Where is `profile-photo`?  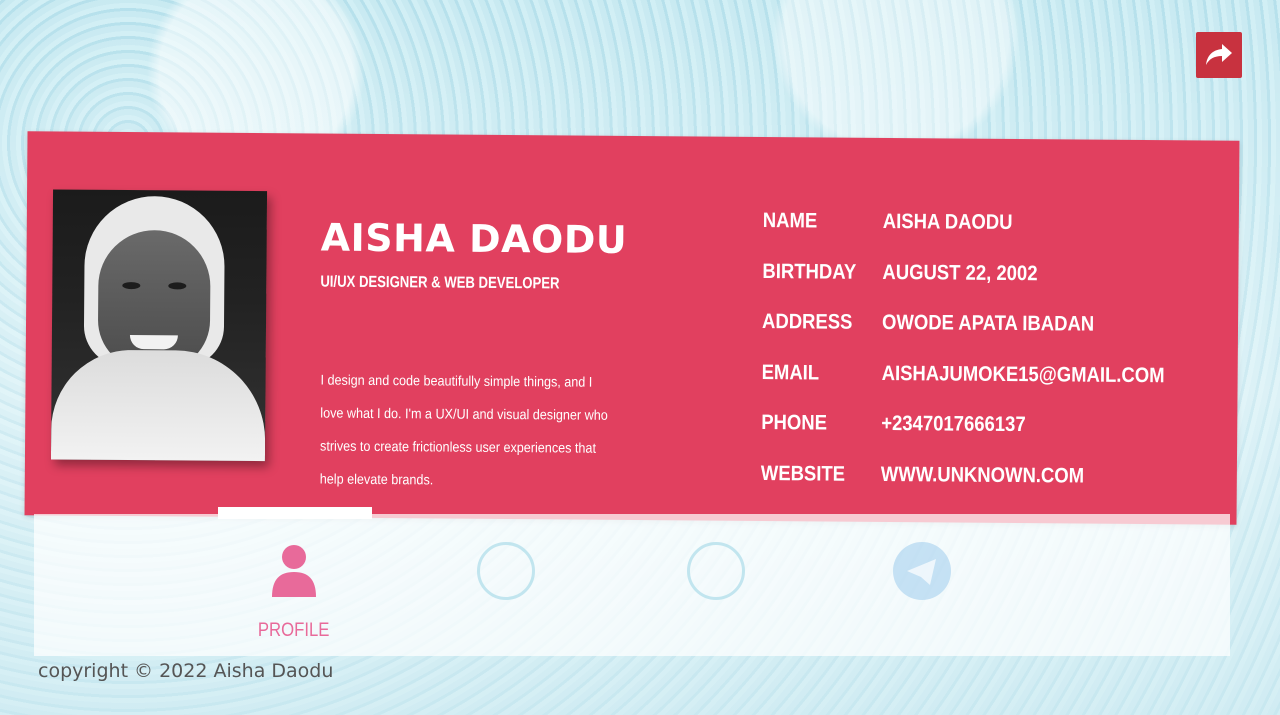 profile-photo is located at coordinates (159, 325).